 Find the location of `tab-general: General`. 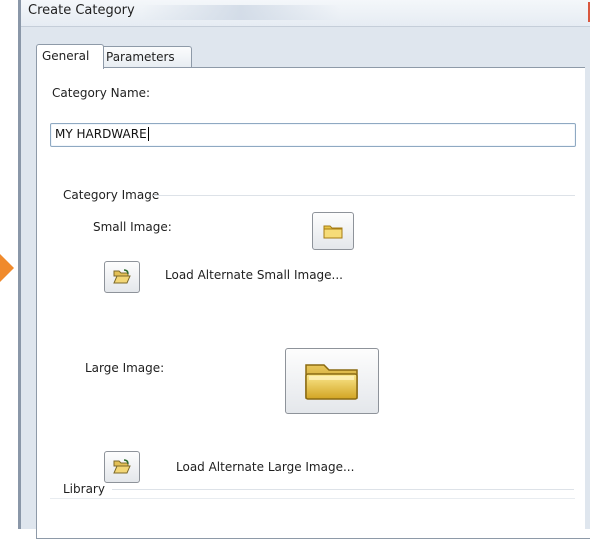

tab-general: General is located at coordinates (70, 56).